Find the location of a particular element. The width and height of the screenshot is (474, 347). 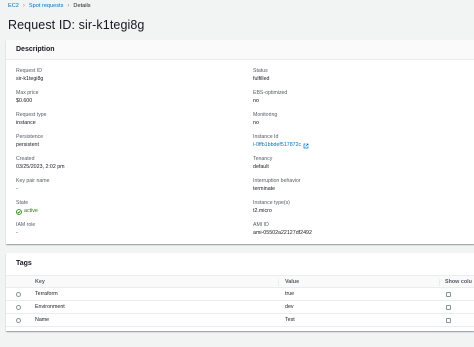

field-value: fulfilled is located at coordinates (261, 79).